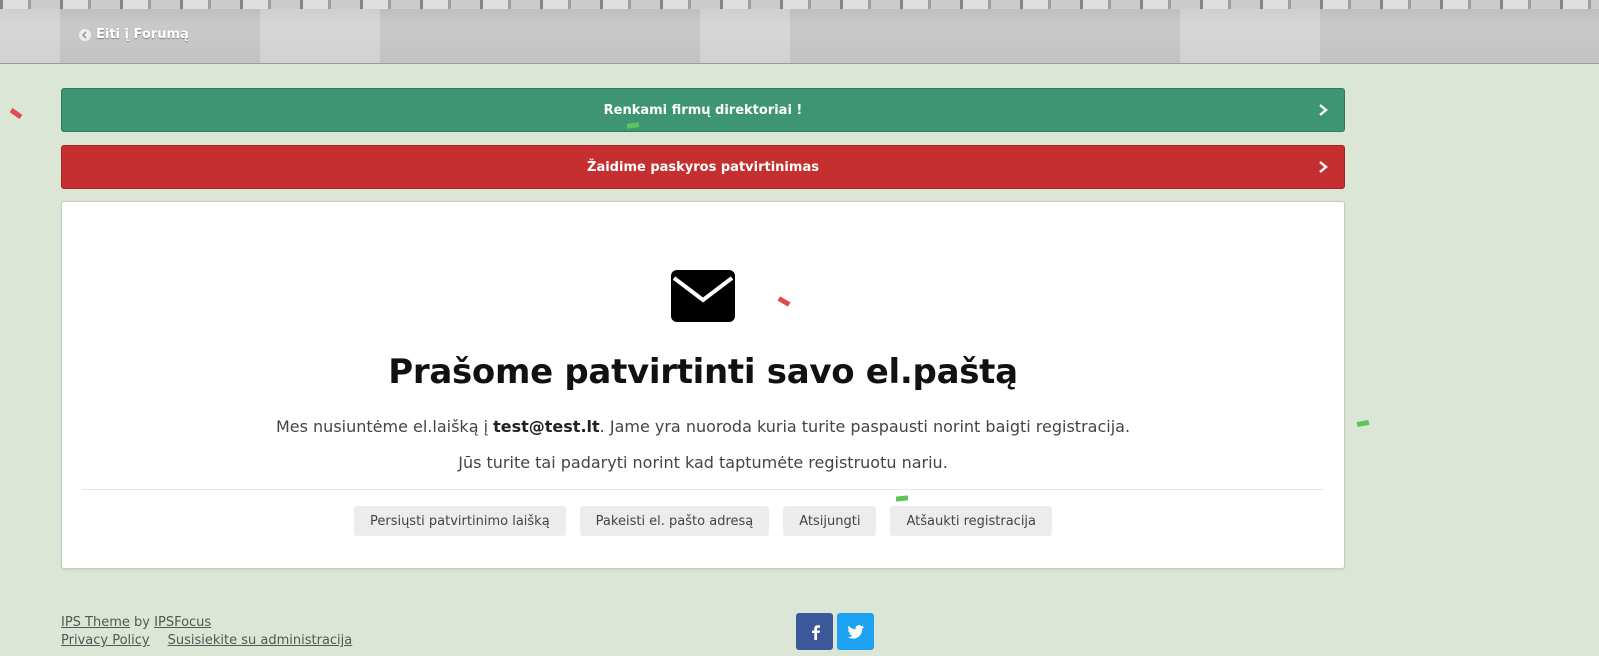  Describe the element at coordinates (459, 521) in the screenshot. I see `resend-confirmation-button: Persiųsti patvirtinimo laišką` at that location.